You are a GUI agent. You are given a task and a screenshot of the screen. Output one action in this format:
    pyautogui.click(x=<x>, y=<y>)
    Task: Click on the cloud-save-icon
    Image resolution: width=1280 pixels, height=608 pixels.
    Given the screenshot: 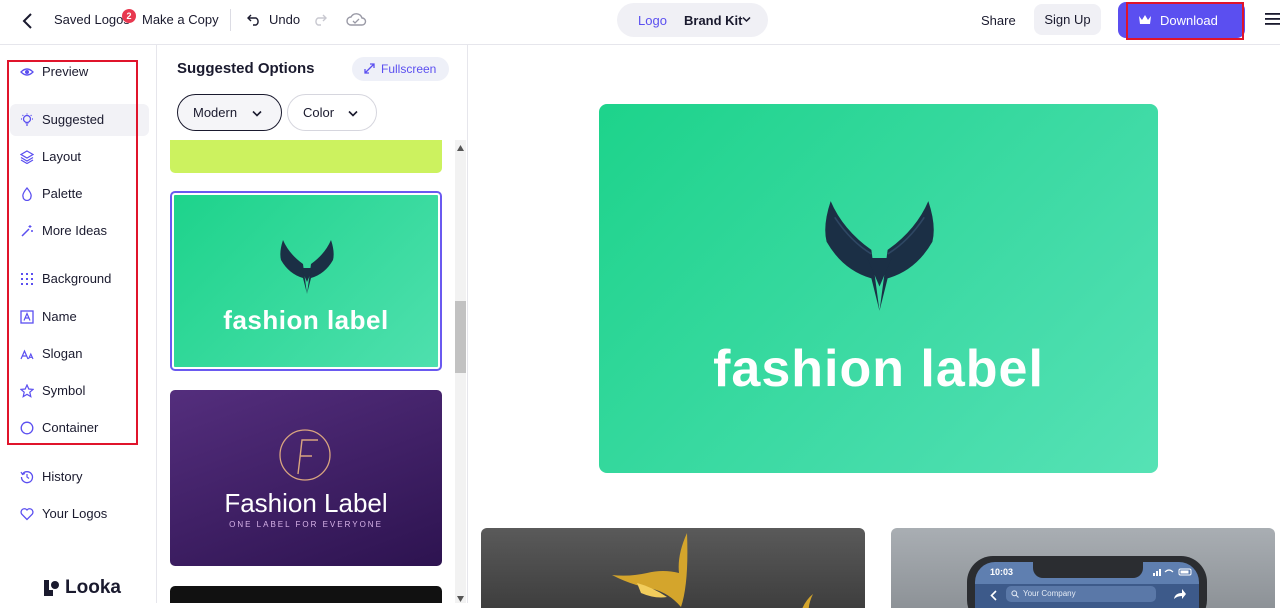 What is the action you would take?
    pyautogui.click(x=356, y=19)
    